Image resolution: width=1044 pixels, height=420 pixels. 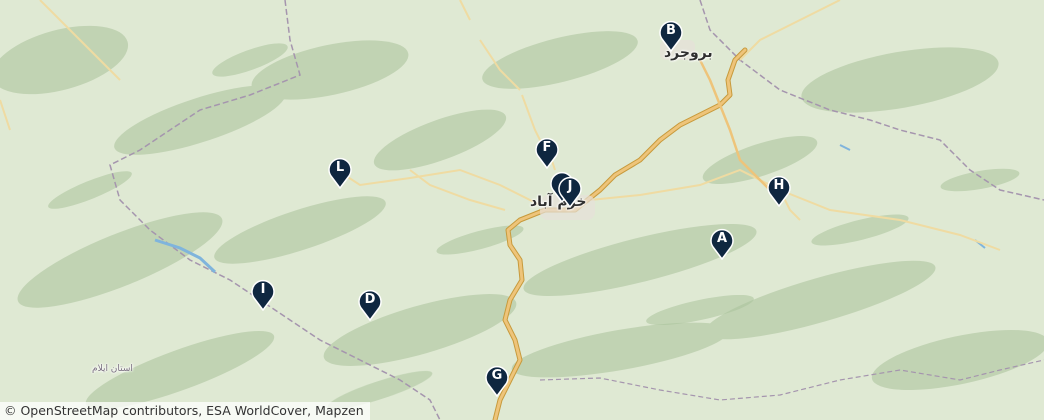 What do you see at coordinates (671, 30) in the screenshot?
I see `marker-label: B` at bounding box center [671, 30].